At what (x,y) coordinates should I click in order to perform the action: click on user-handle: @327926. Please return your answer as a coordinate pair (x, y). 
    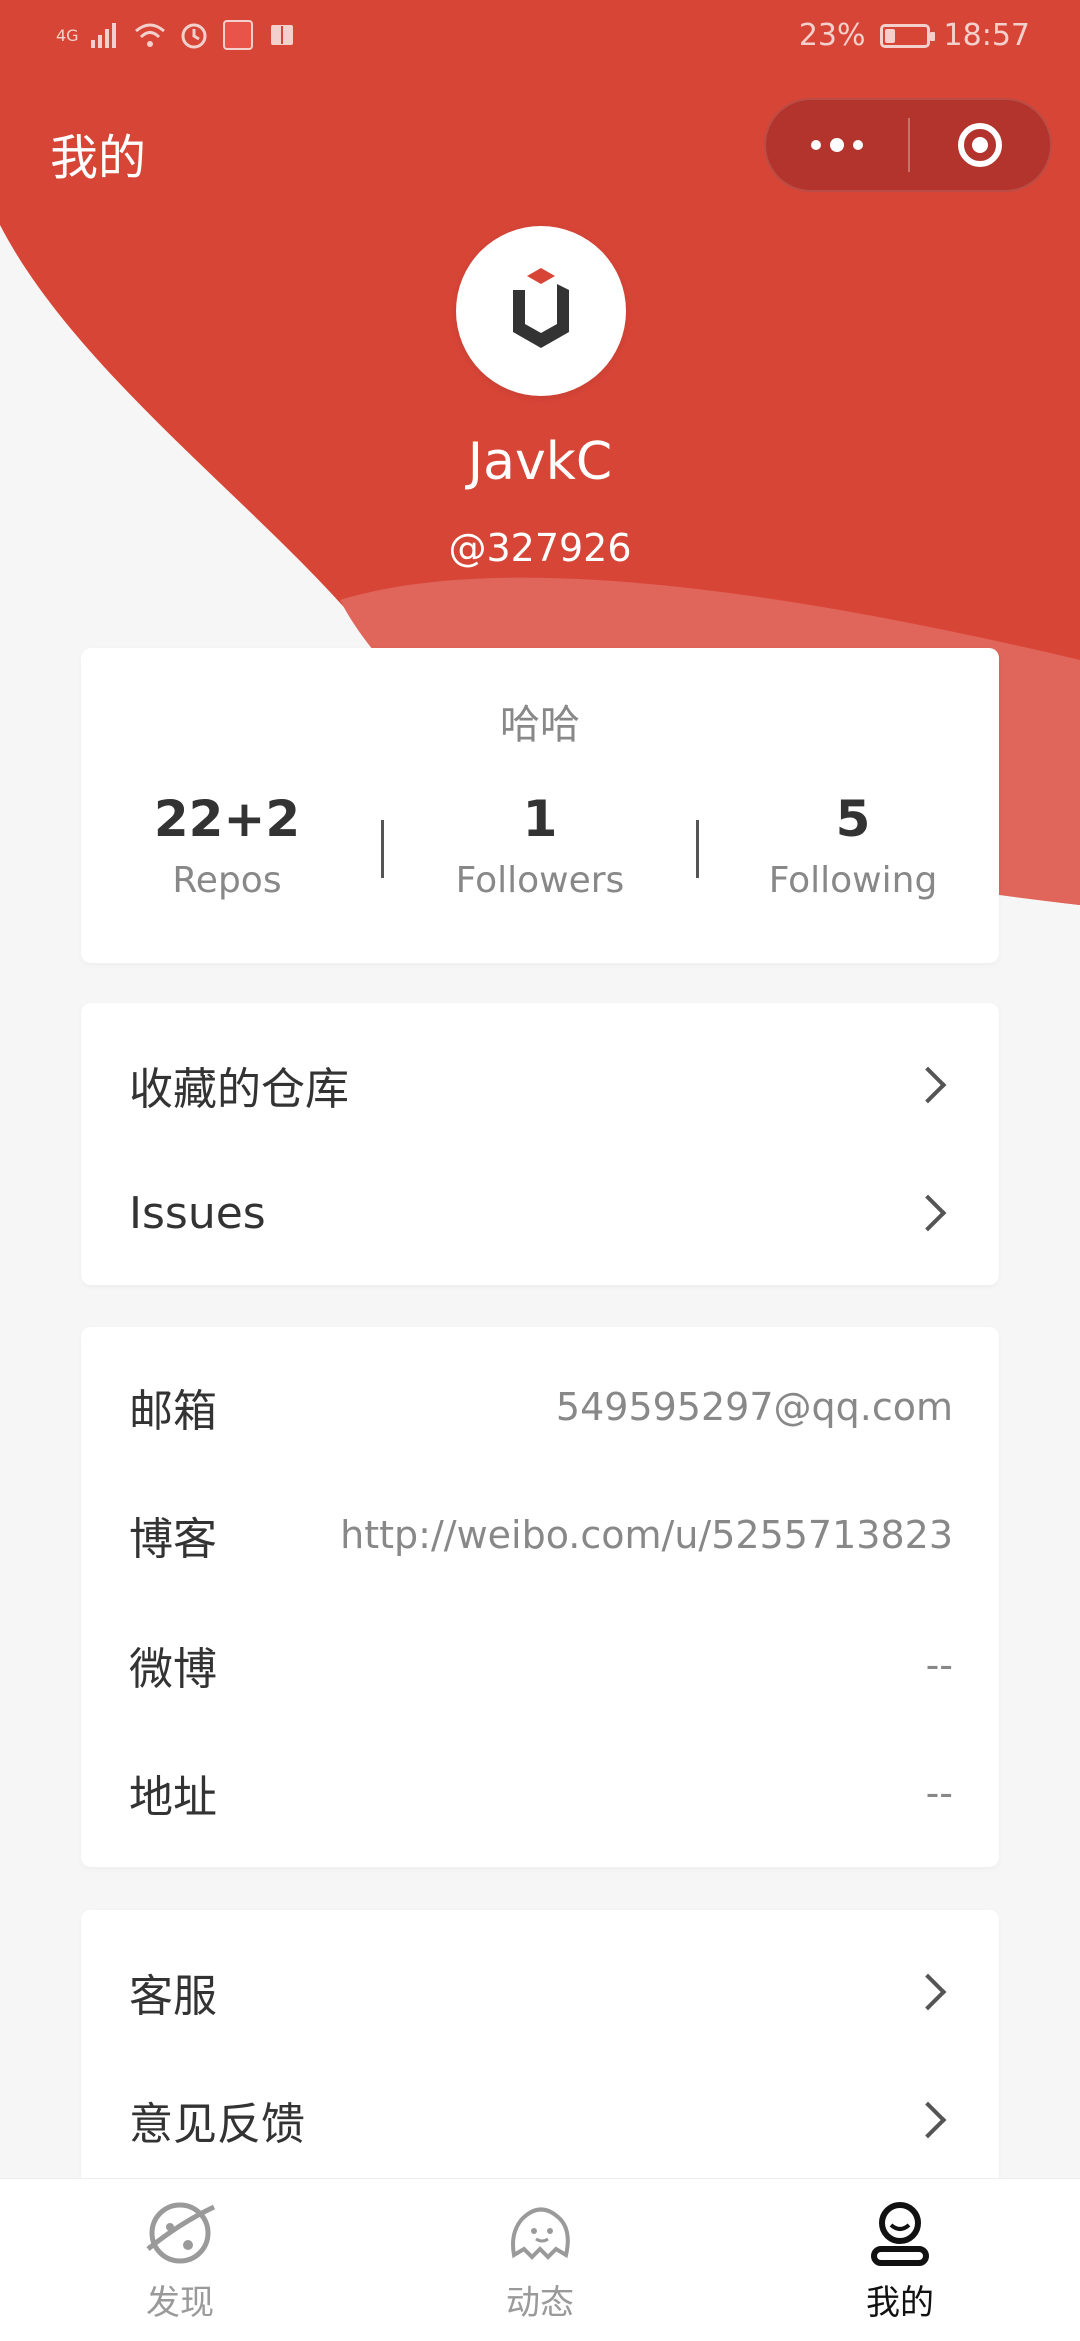
    Looking at the image, I should click on (540, 548).